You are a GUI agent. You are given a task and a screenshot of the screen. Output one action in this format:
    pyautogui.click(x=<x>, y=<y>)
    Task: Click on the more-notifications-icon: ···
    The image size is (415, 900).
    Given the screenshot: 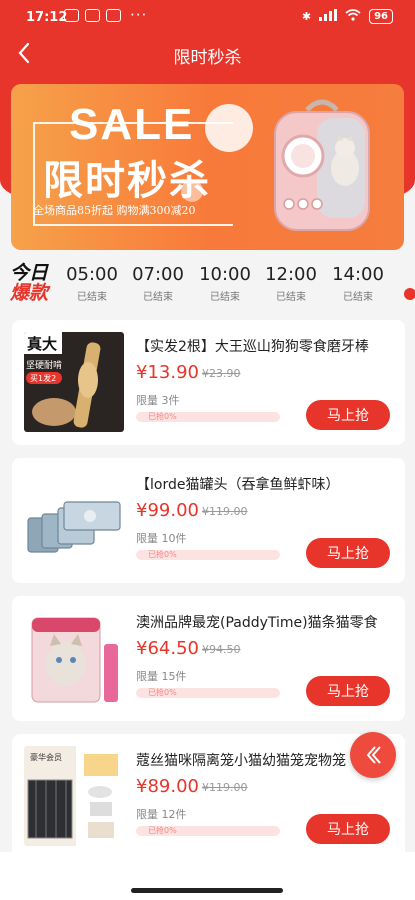 What is the action you would take?
    pyautogui.click(x=139, y=15)
    